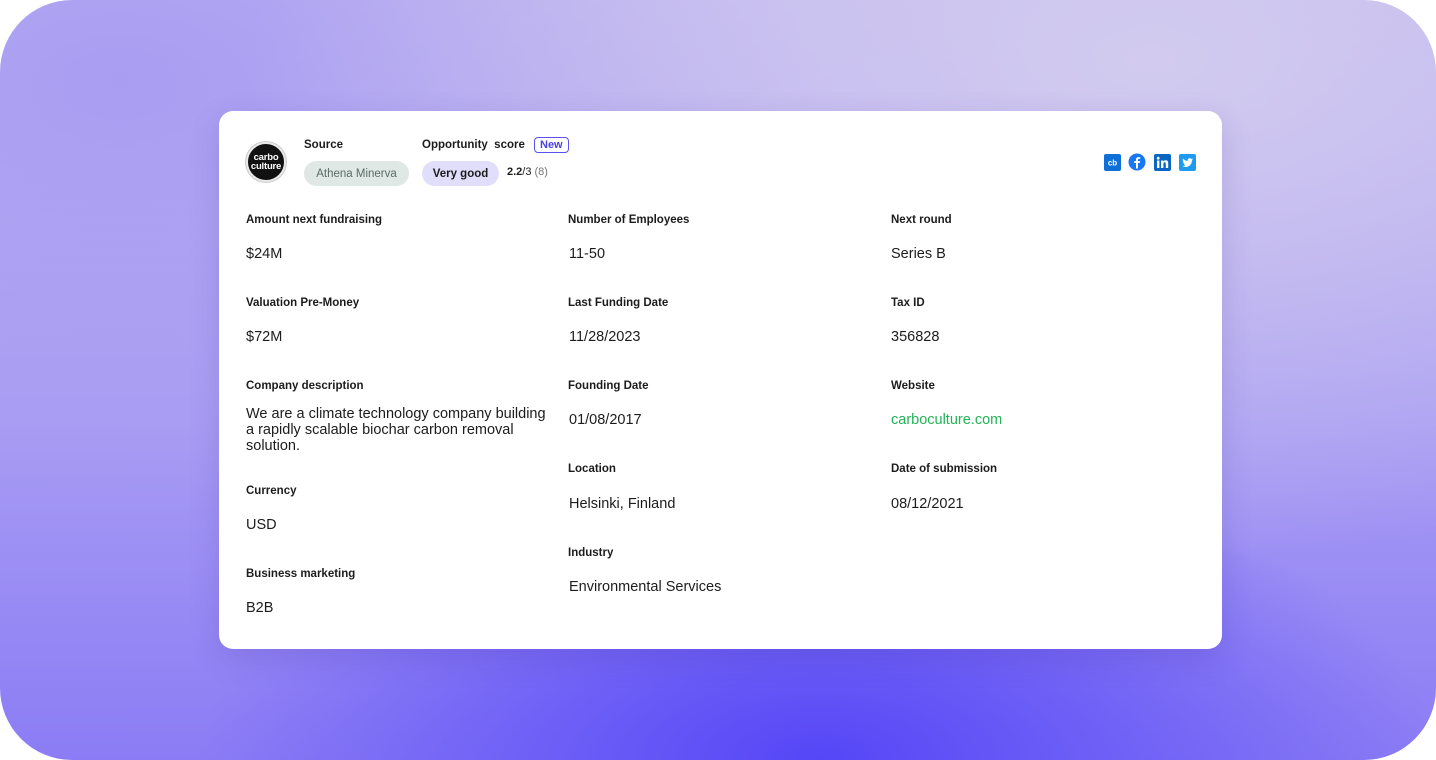 Image resolution: width=1436 pixels, height=760 pixels. I want to click on amount-next-fundraising-label: Amount next fundraising, so click(314, 220).